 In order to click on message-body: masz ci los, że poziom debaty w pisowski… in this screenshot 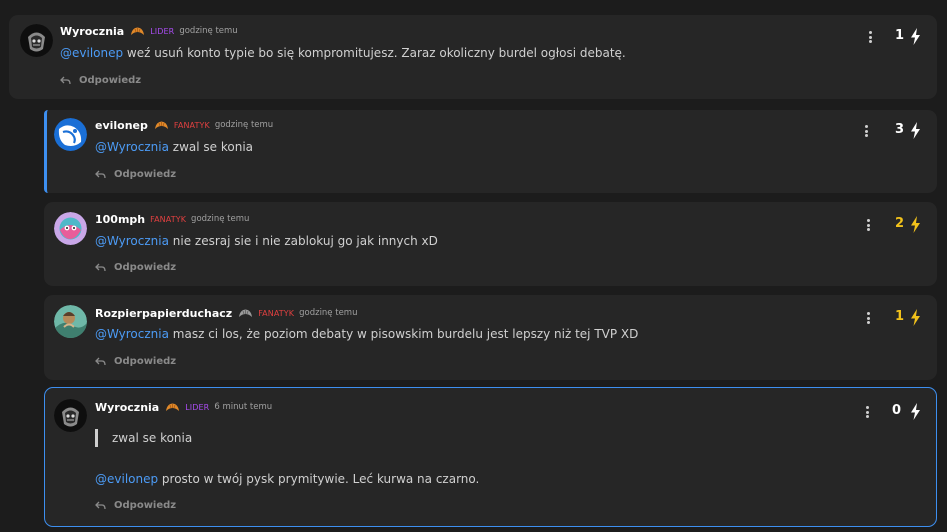, I will do `click(403, 334)`.